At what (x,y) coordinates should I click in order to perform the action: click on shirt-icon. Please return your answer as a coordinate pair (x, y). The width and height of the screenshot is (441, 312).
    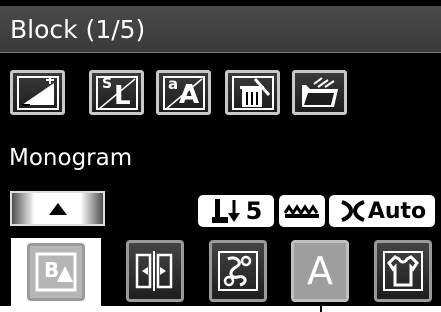
    Looking at the image, I should click on (403, 271).